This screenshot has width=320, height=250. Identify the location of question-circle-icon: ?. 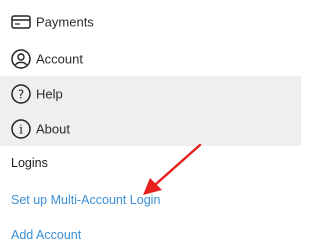
(21, 94).